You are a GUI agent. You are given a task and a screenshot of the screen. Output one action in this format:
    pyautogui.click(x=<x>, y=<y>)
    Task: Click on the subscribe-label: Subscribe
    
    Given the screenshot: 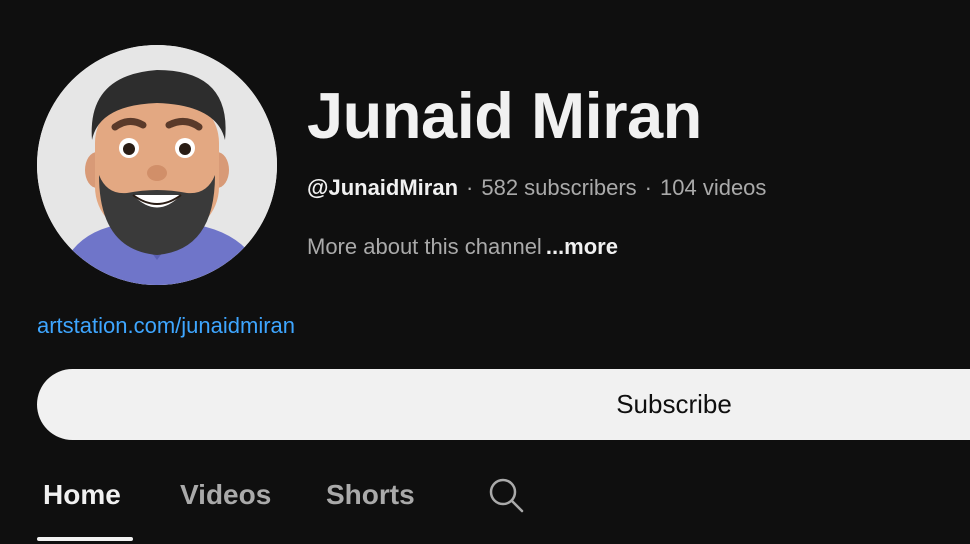 What is the action you would take?
    pyautogui.click(x=674, y=404)
    